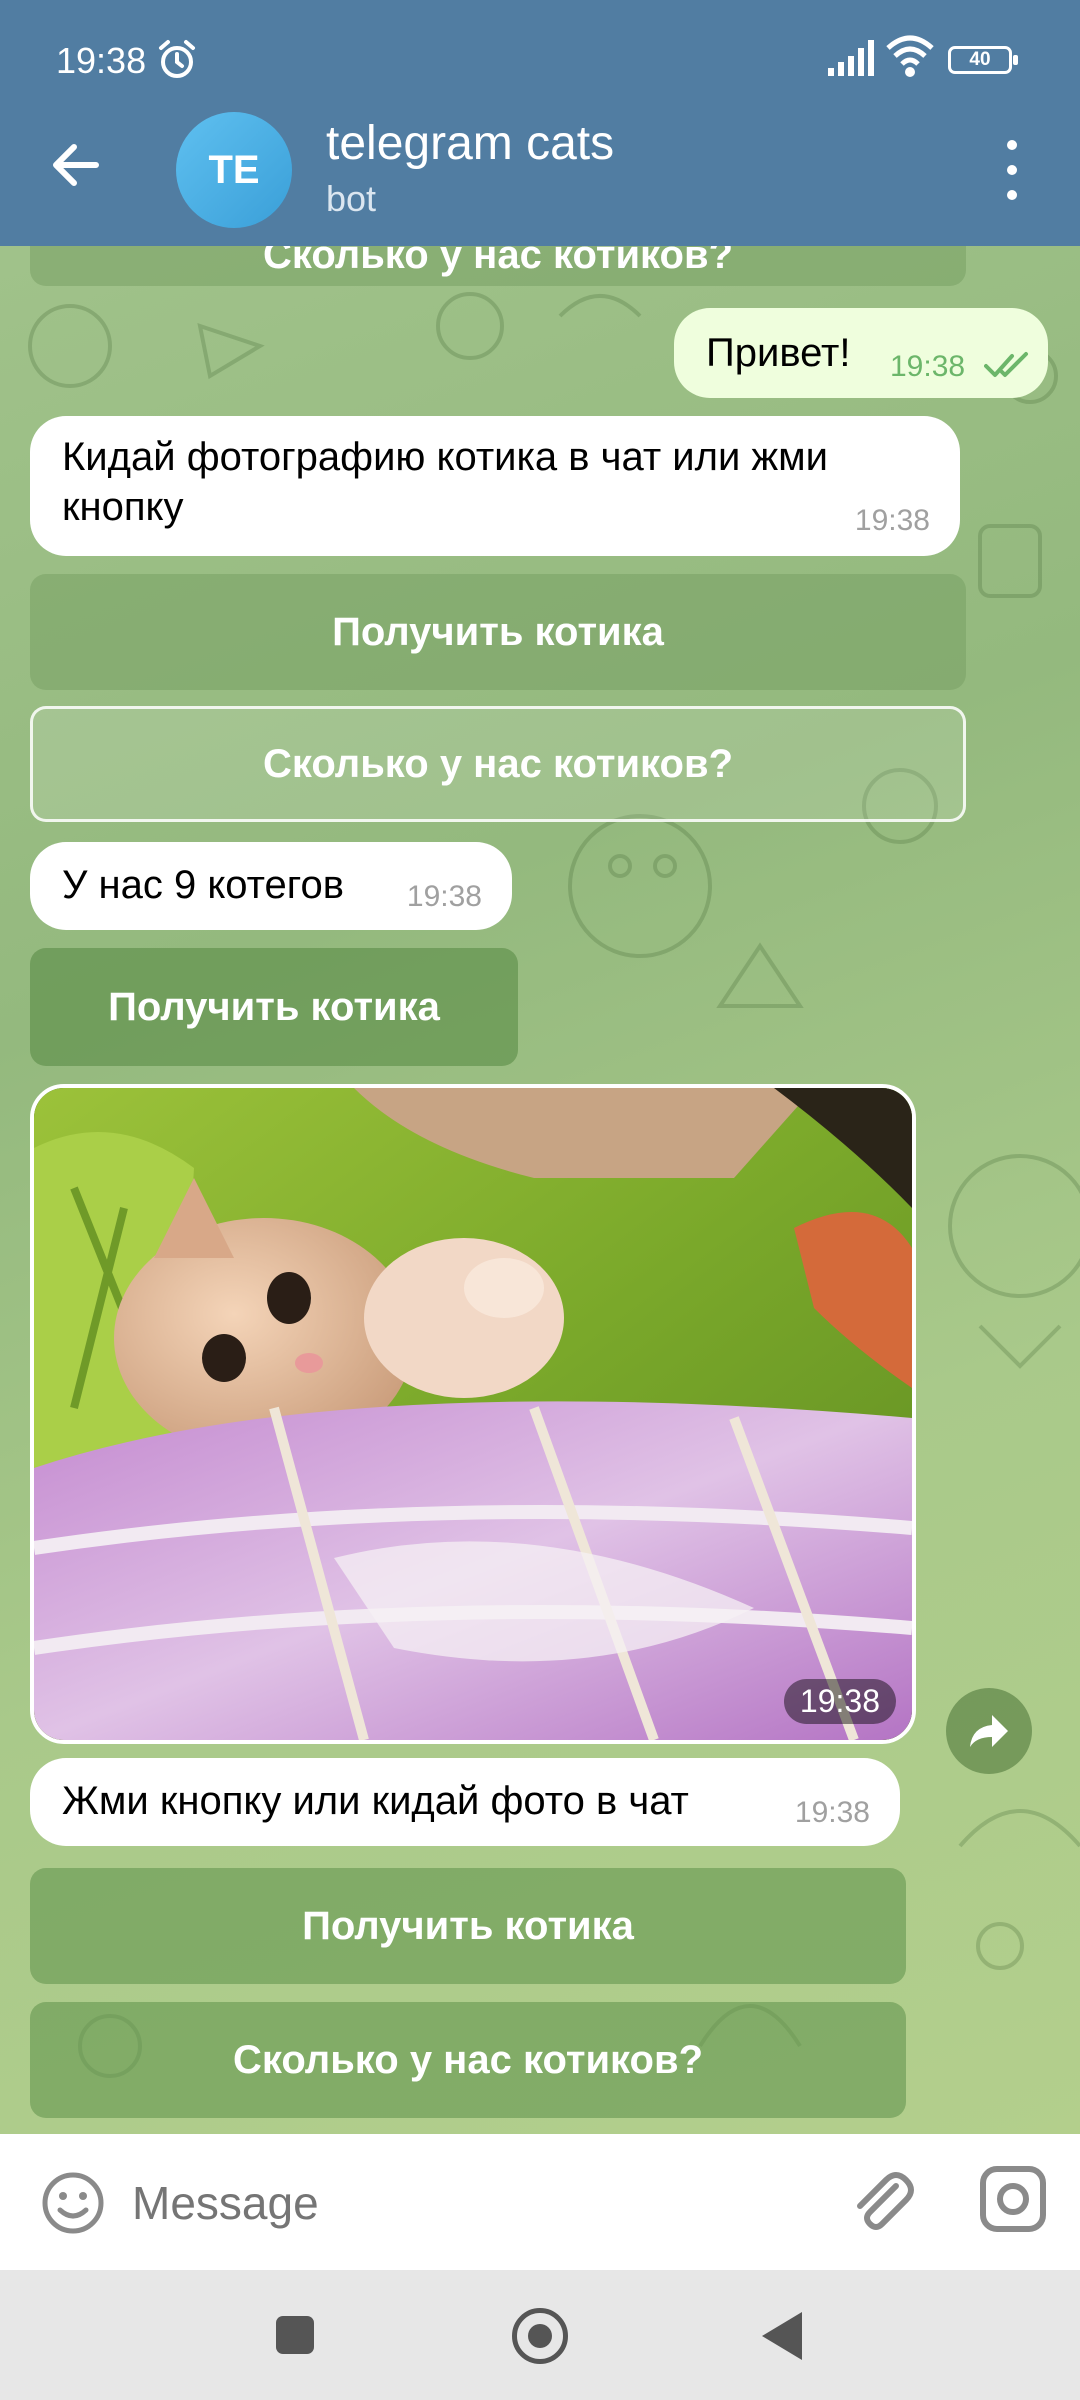 The width and height of the screenshot is (1080, 2400). What do you see at coordinates (1012, 145) in the screenshot?
I see `more-vertical-icon` at bounding box center [1012, 145].